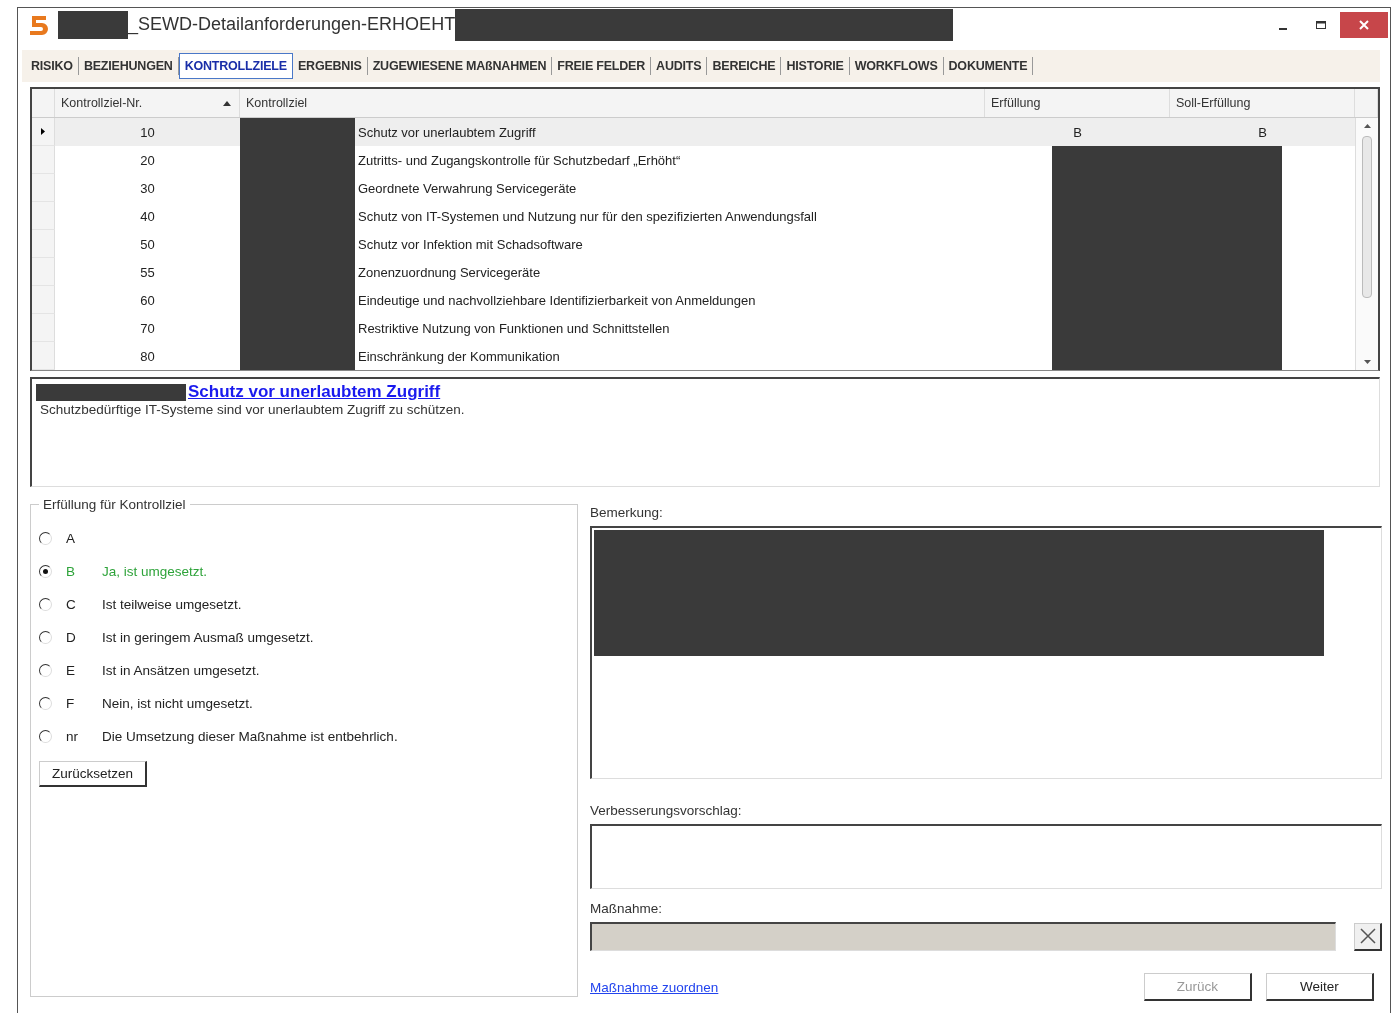  I want to click on tab: KONTROLLZIELE, so click(235, 66).